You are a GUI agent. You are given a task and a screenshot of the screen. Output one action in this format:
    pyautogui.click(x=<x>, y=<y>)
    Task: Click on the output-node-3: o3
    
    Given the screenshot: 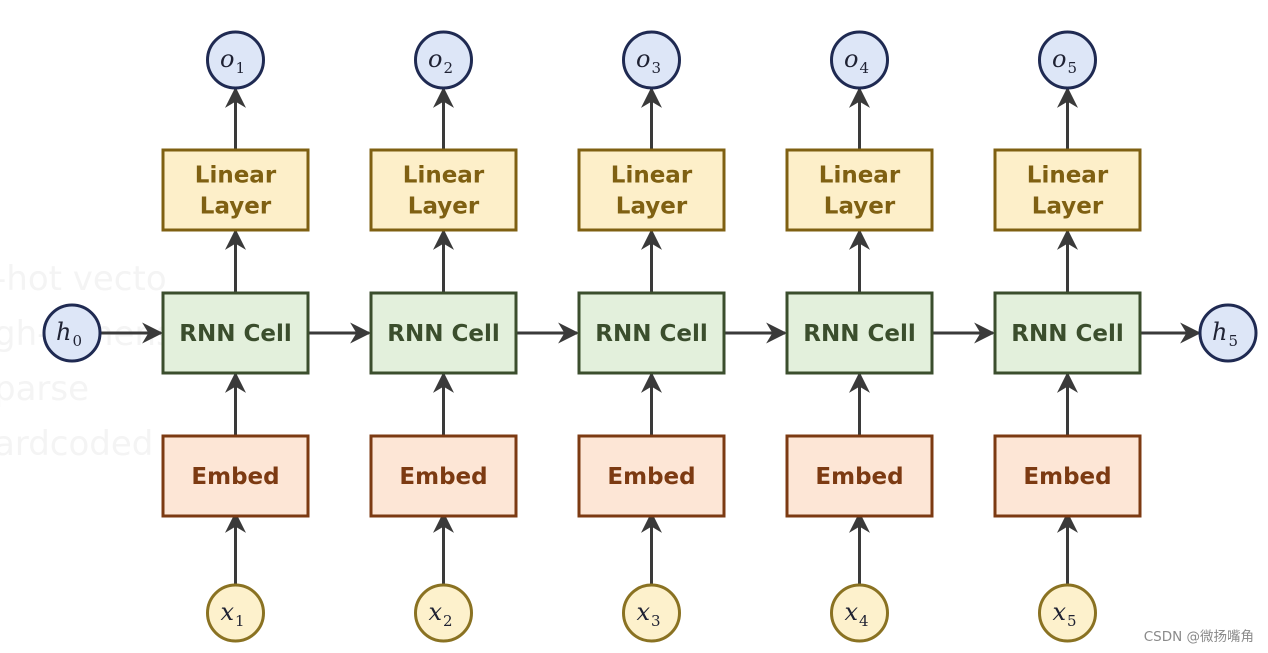 What is the action you would take?
    pyautogui.click(x=651, y=60)
    